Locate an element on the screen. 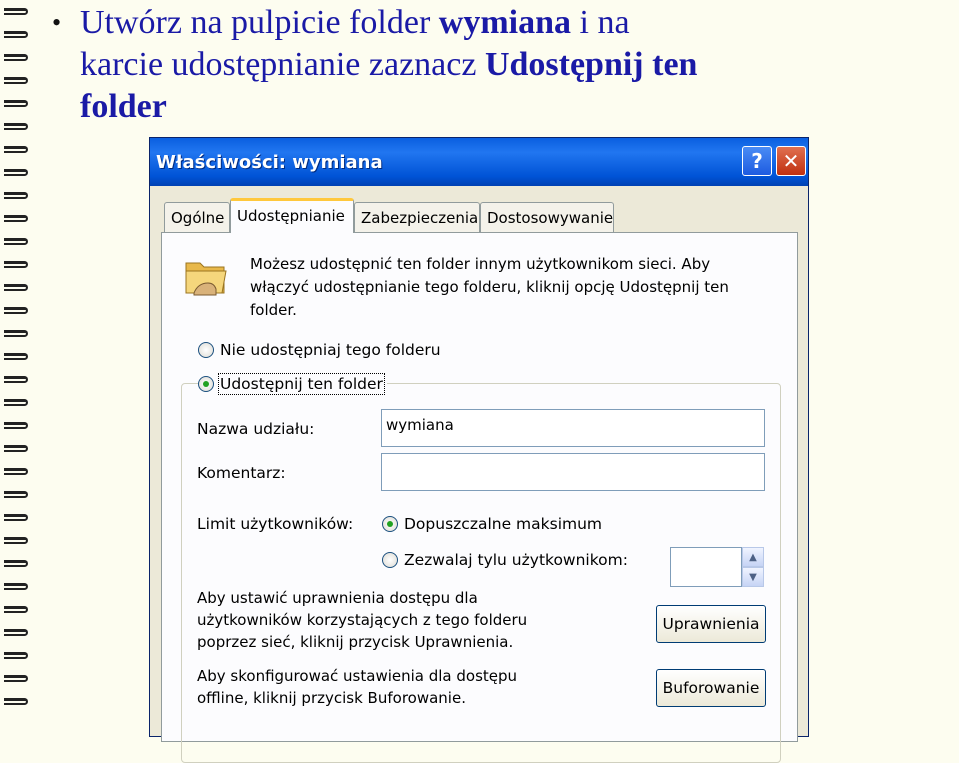 Image resolution: width=959 pixels, height=763 pixels. caching-button: Buforowanie is located at coordinates (711, 688).